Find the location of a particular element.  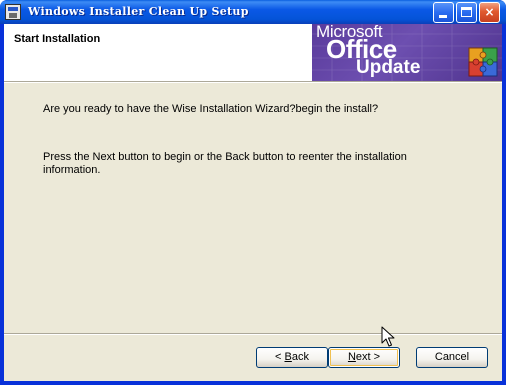

office-puzzle-logo-icon is located at coordinates (483, 62).